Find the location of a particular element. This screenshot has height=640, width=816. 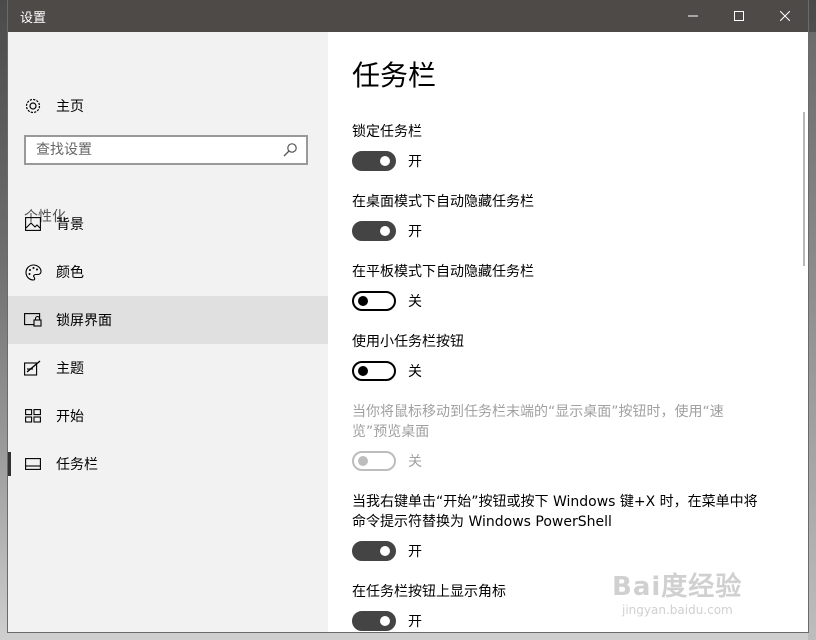

sidebar-item-label: 锁屏界面 is located at coordinates (84, 321).